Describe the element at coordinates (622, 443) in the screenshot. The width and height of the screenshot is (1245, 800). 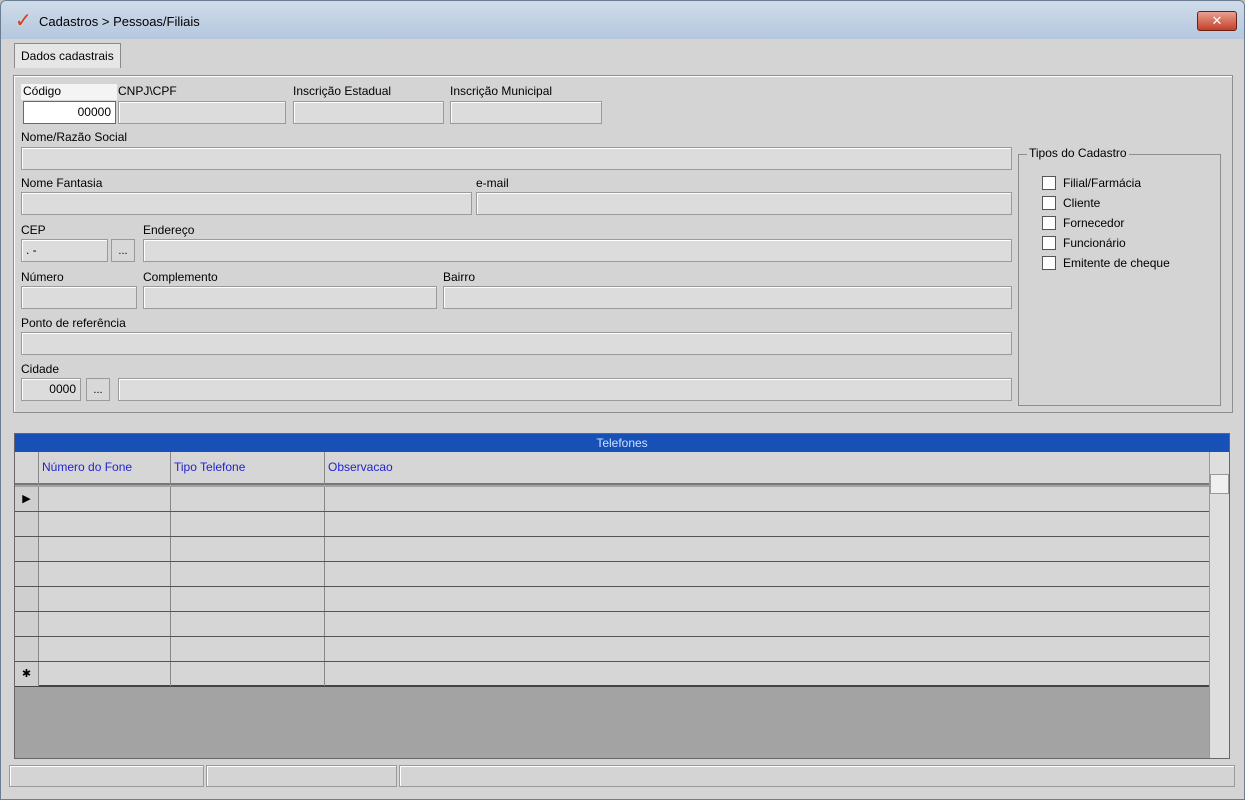
I see `telefones-title: Telefones` at that location.